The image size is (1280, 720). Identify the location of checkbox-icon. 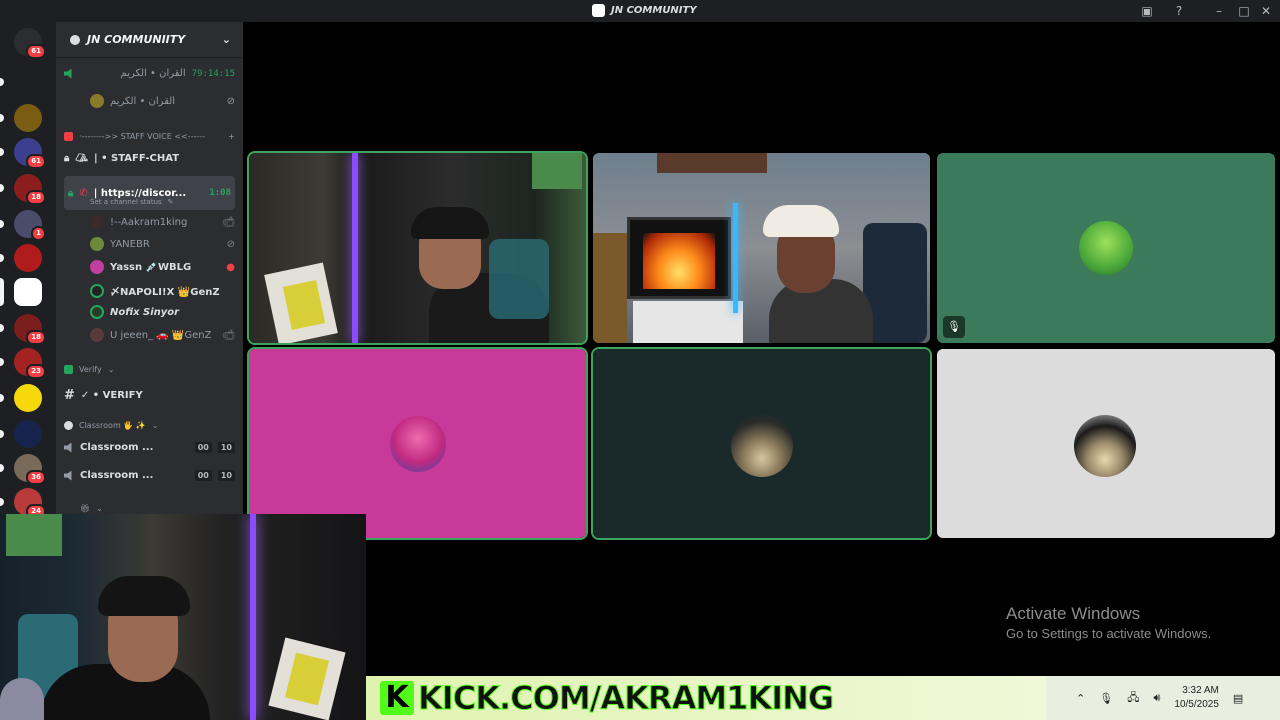
(68, 369).